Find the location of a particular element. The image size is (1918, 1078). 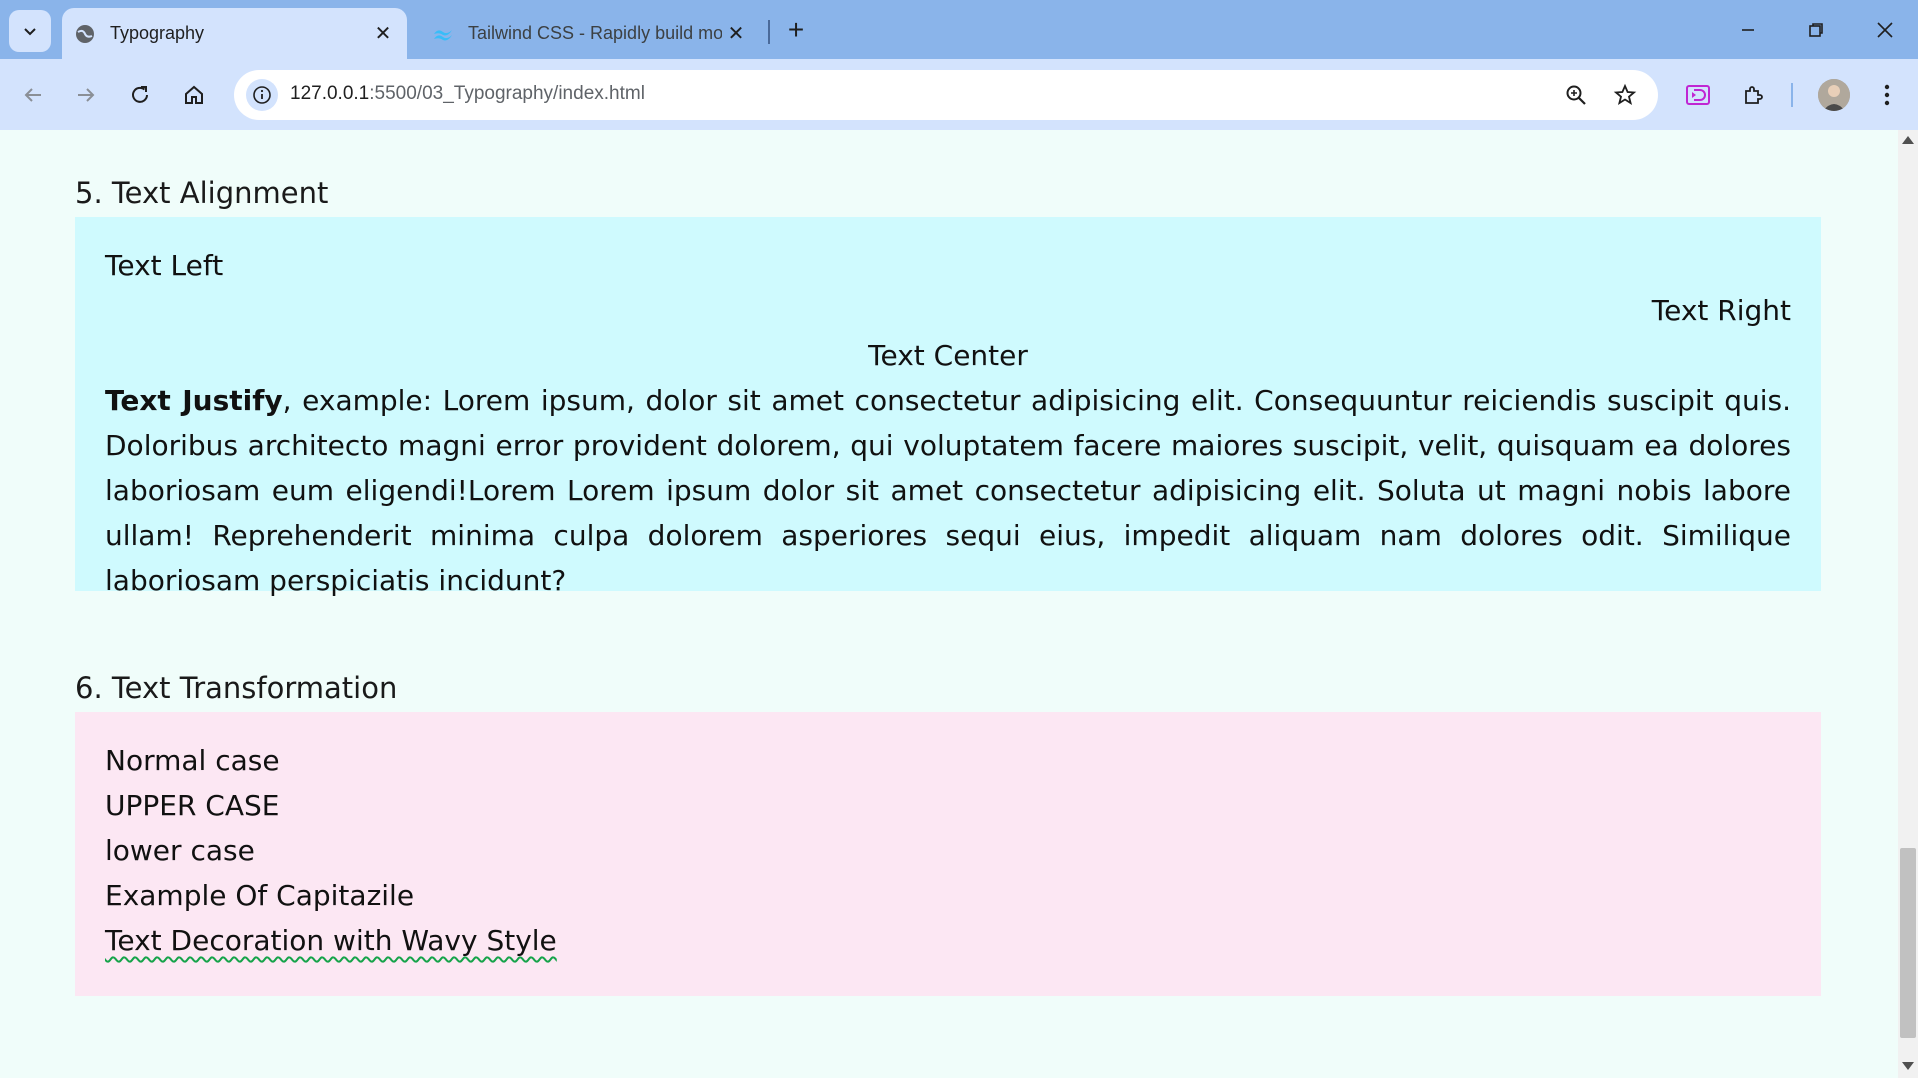

text-center: Text Center is located at coordinates (948, 355).